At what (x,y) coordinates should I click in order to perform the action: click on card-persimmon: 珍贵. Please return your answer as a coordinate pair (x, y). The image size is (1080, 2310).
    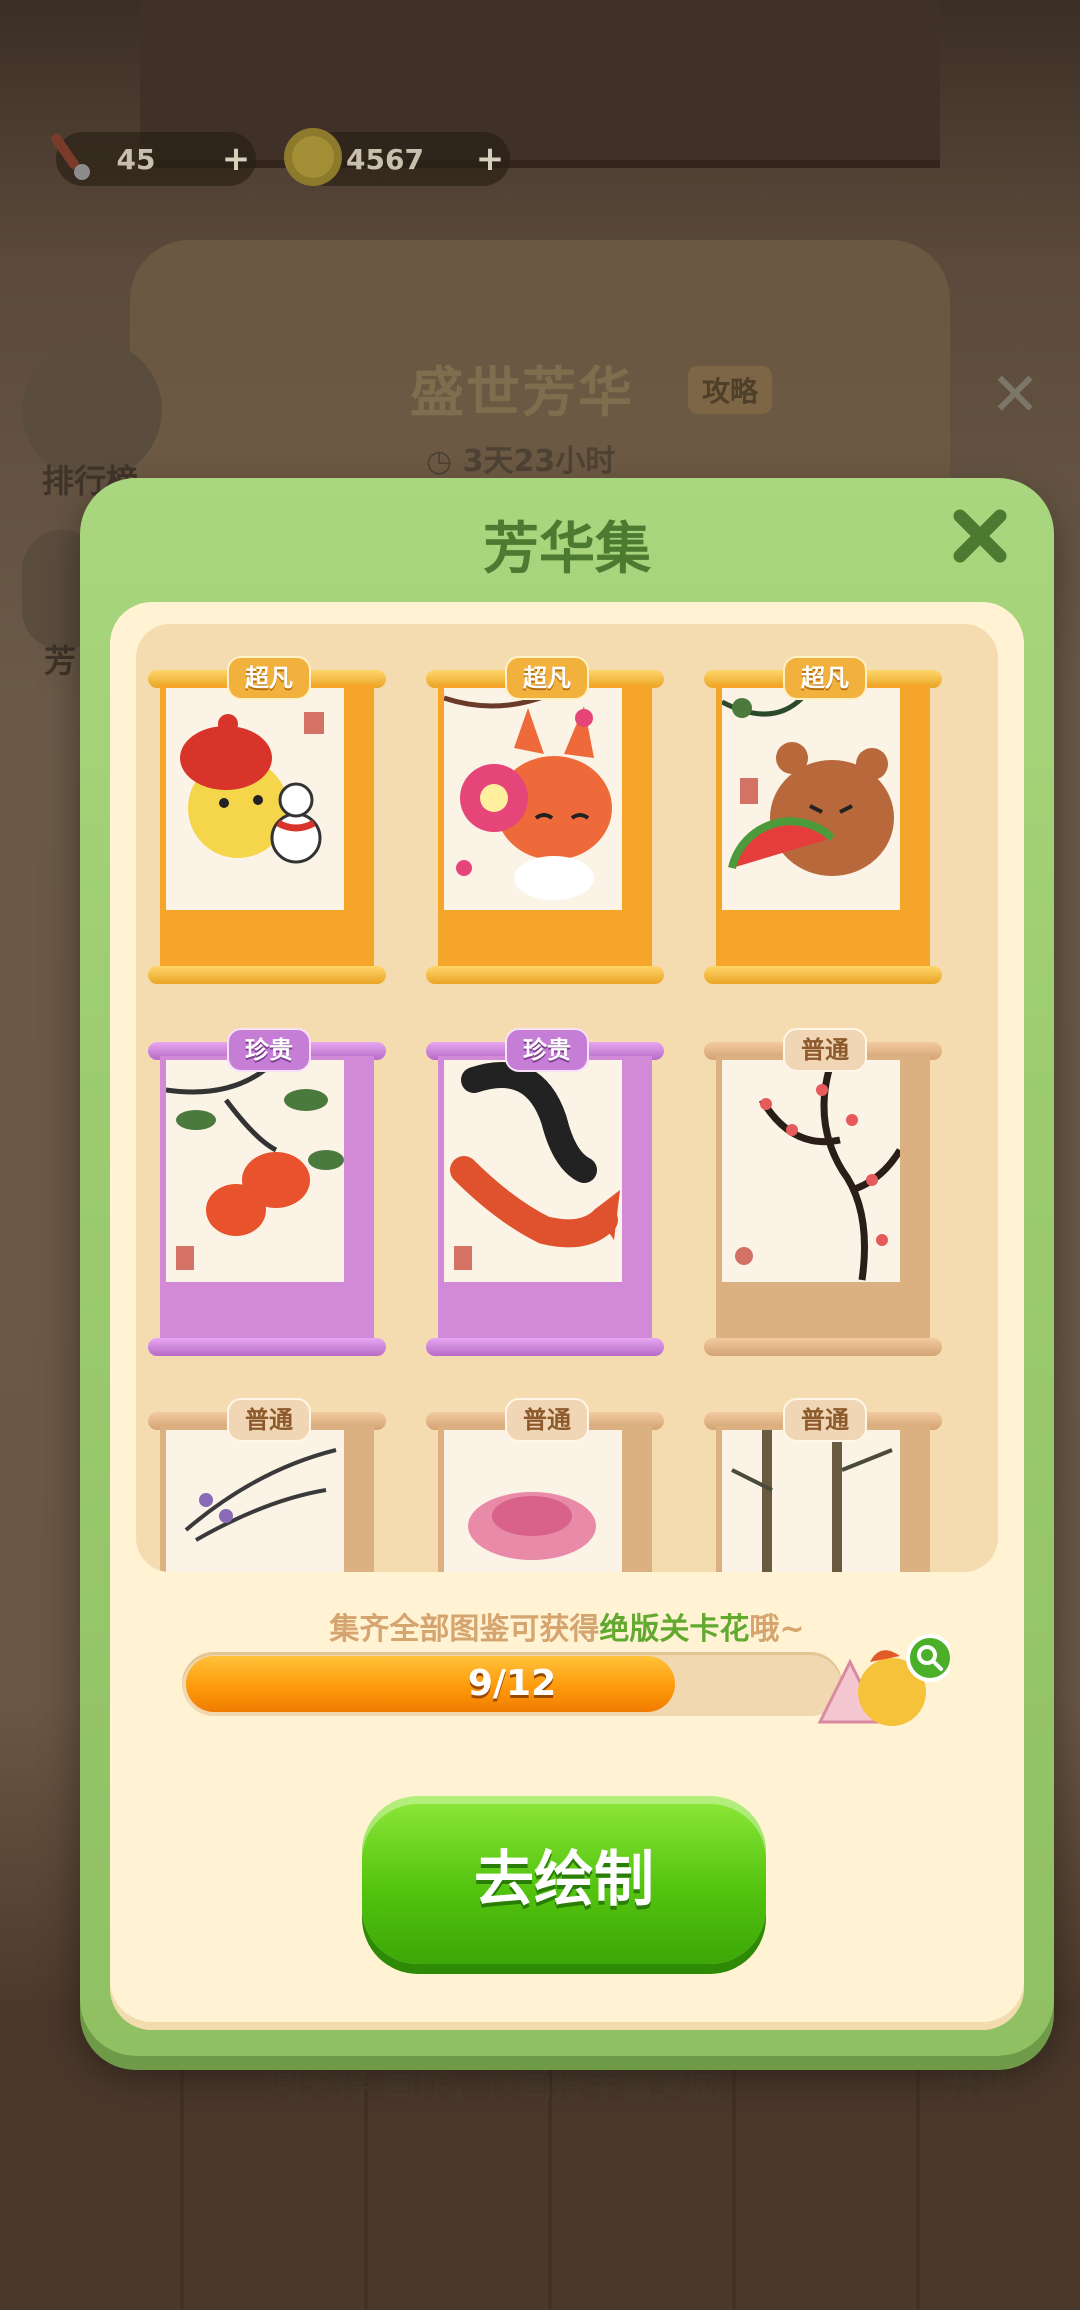
    Looking at the image, I should click on (267, 1195).